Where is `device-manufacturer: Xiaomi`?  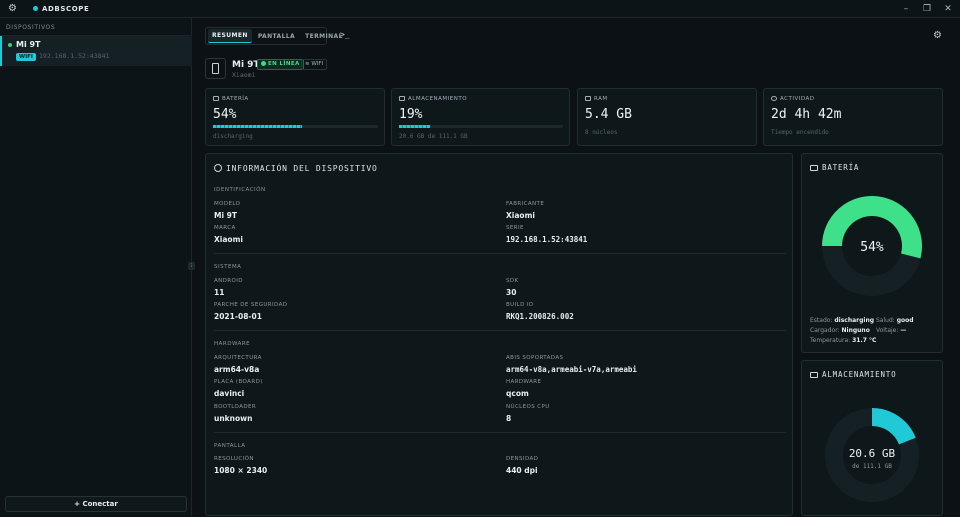
device-manufacturer: Xiaomi is located at coordinates (244, 75).